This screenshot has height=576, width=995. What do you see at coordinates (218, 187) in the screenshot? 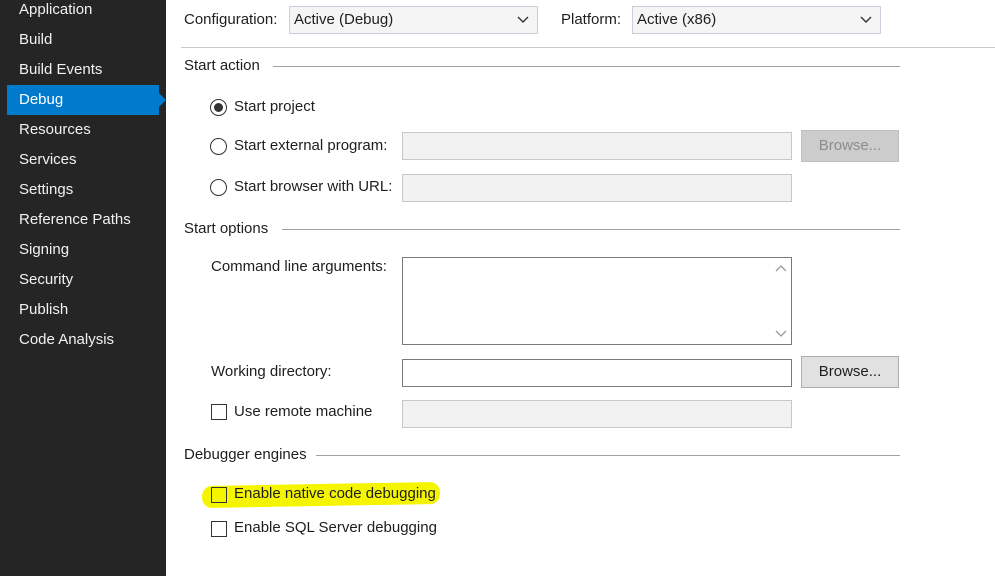
I see `start-browser-url-radio` at bounding box center [218, 187].